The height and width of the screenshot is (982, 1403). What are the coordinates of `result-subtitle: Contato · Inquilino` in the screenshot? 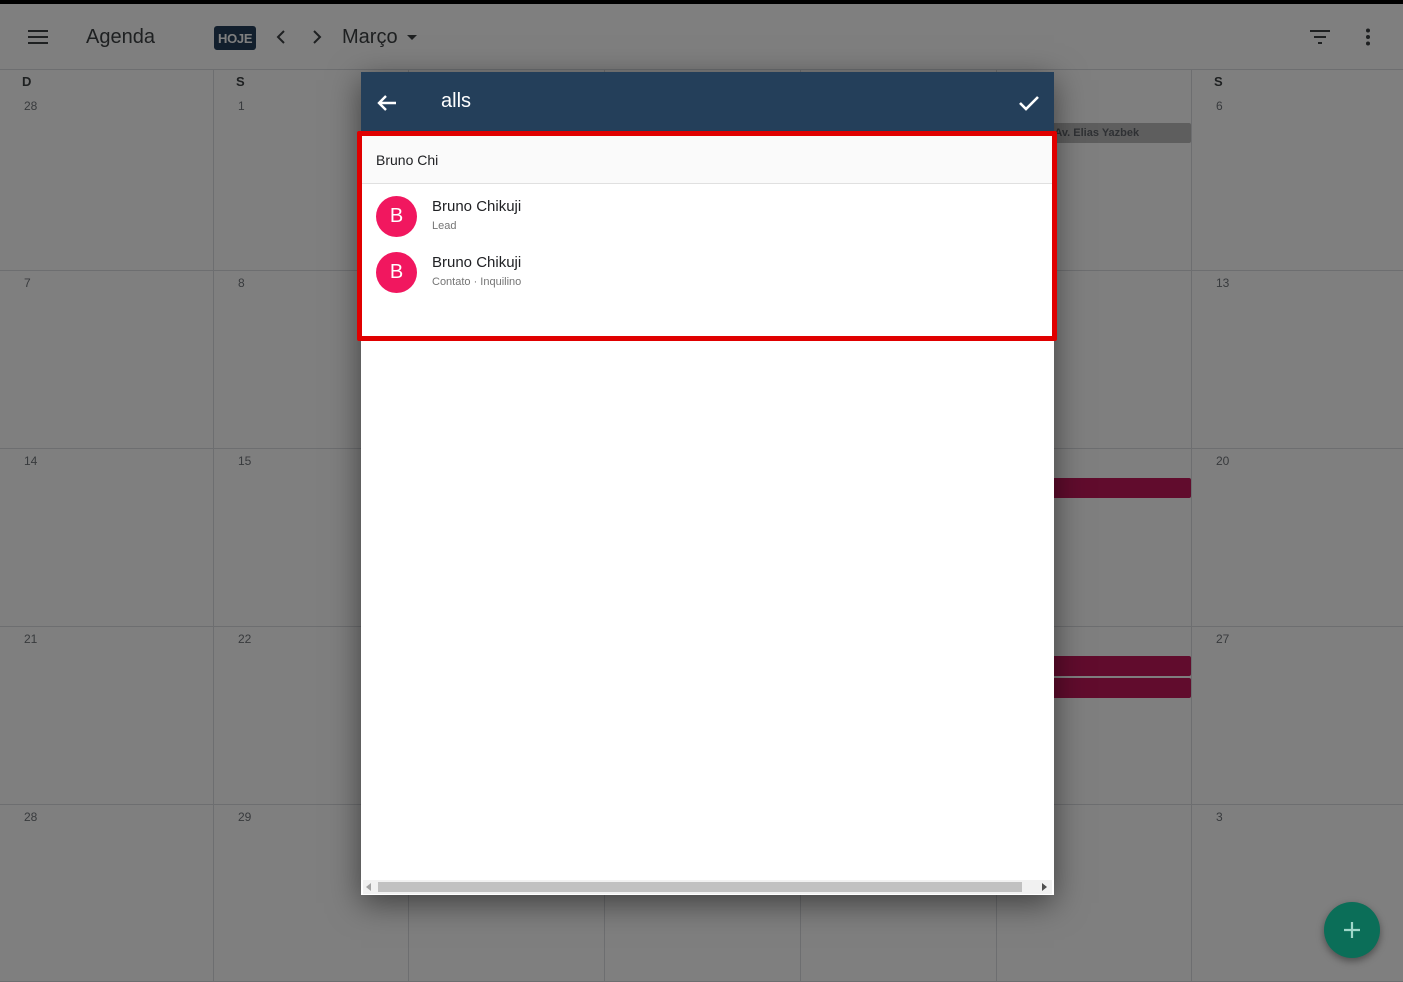 It's located at (477, 282).